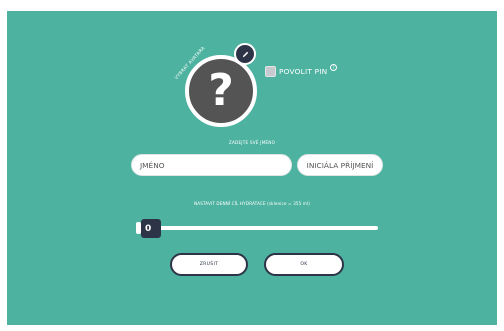  What do you see at coordinates (148, 228) in the screenshot?
I see `hydration-value-text: 0` at bounding box center [148, 228].